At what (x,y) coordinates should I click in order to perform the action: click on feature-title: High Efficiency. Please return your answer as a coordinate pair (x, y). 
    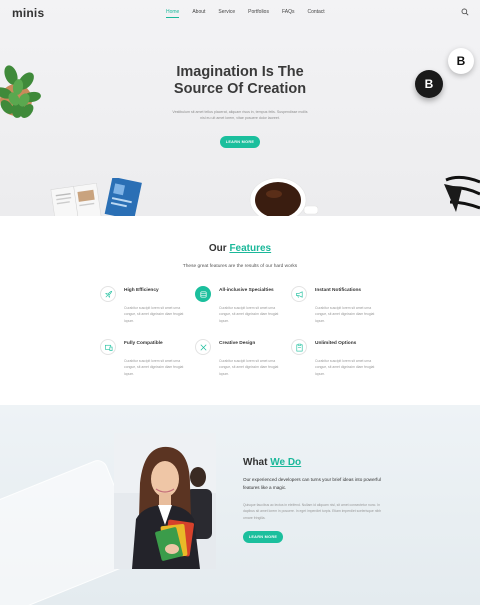
    Looking at the image, I should click on (141, 290).